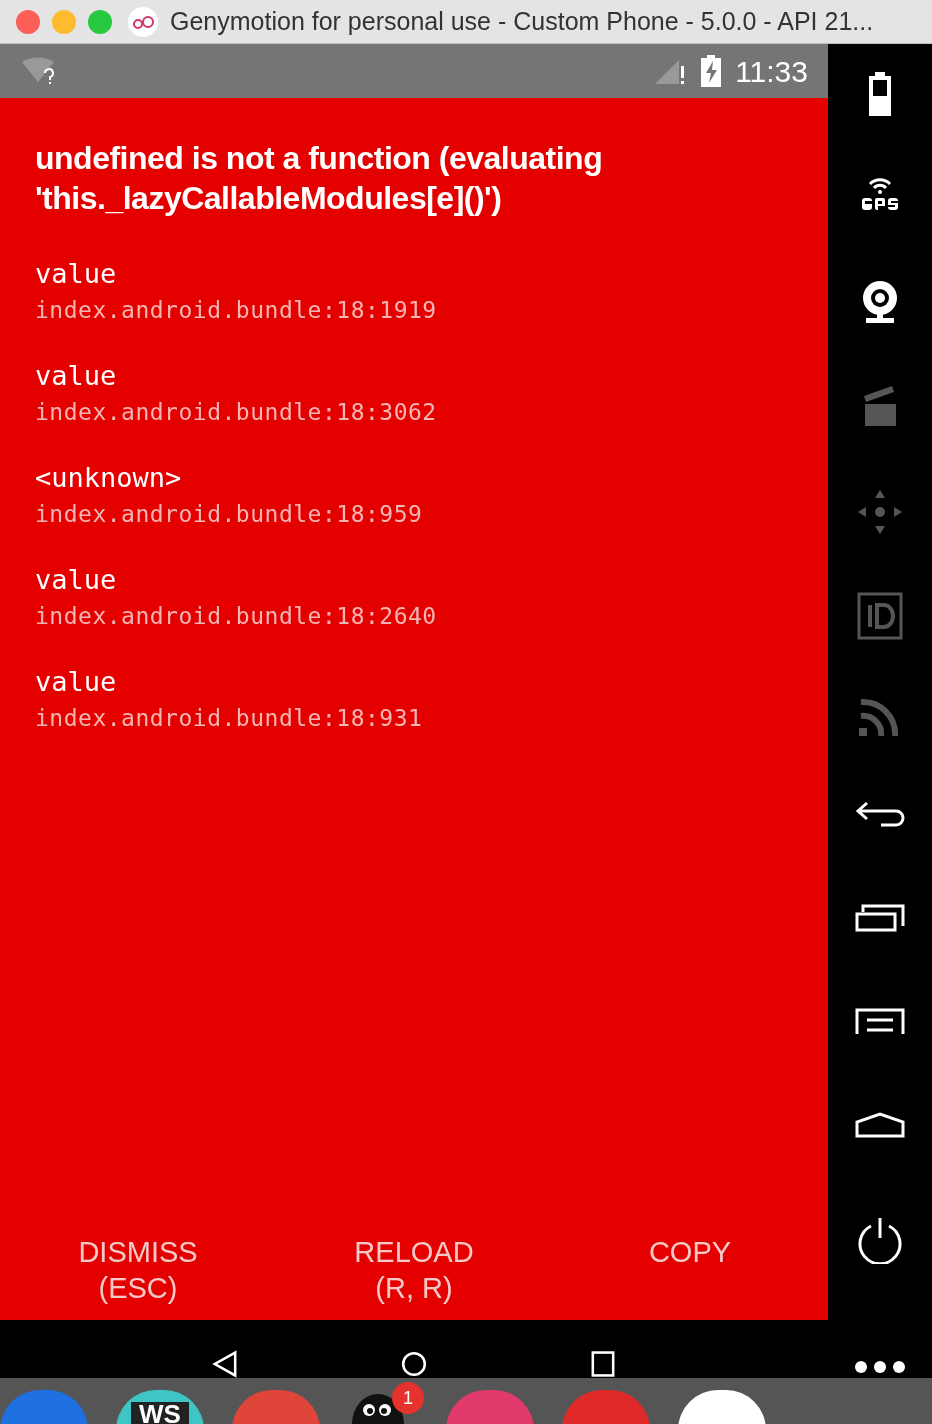 The width and height of the screenshot is (932, 1424). Describe the element at coordinates (319, 178) in the screenshot. I see `error-message: undefined is not a function (evaluating 'this._lazyCallableModules[e]()')` at that location.